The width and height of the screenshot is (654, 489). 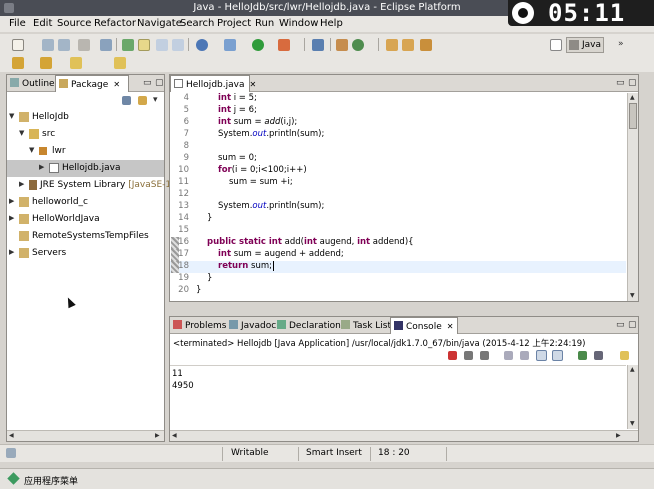 I want to click on tab-outline: Outline, so click(x=31, y=83).